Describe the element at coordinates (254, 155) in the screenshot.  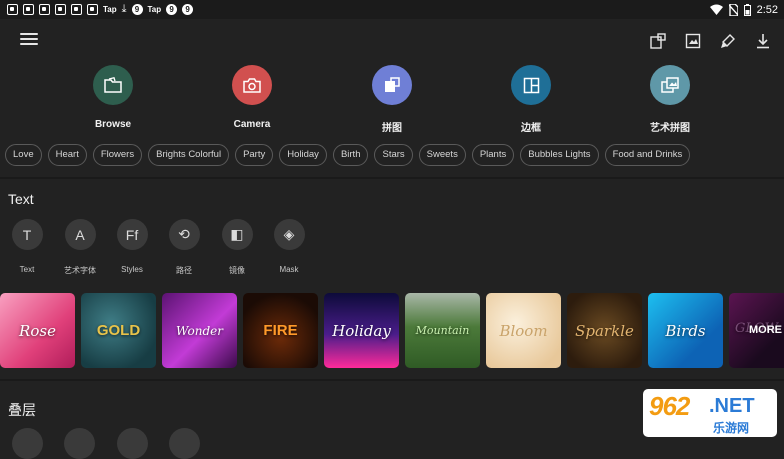
I see `chip-party: Party` at that location.